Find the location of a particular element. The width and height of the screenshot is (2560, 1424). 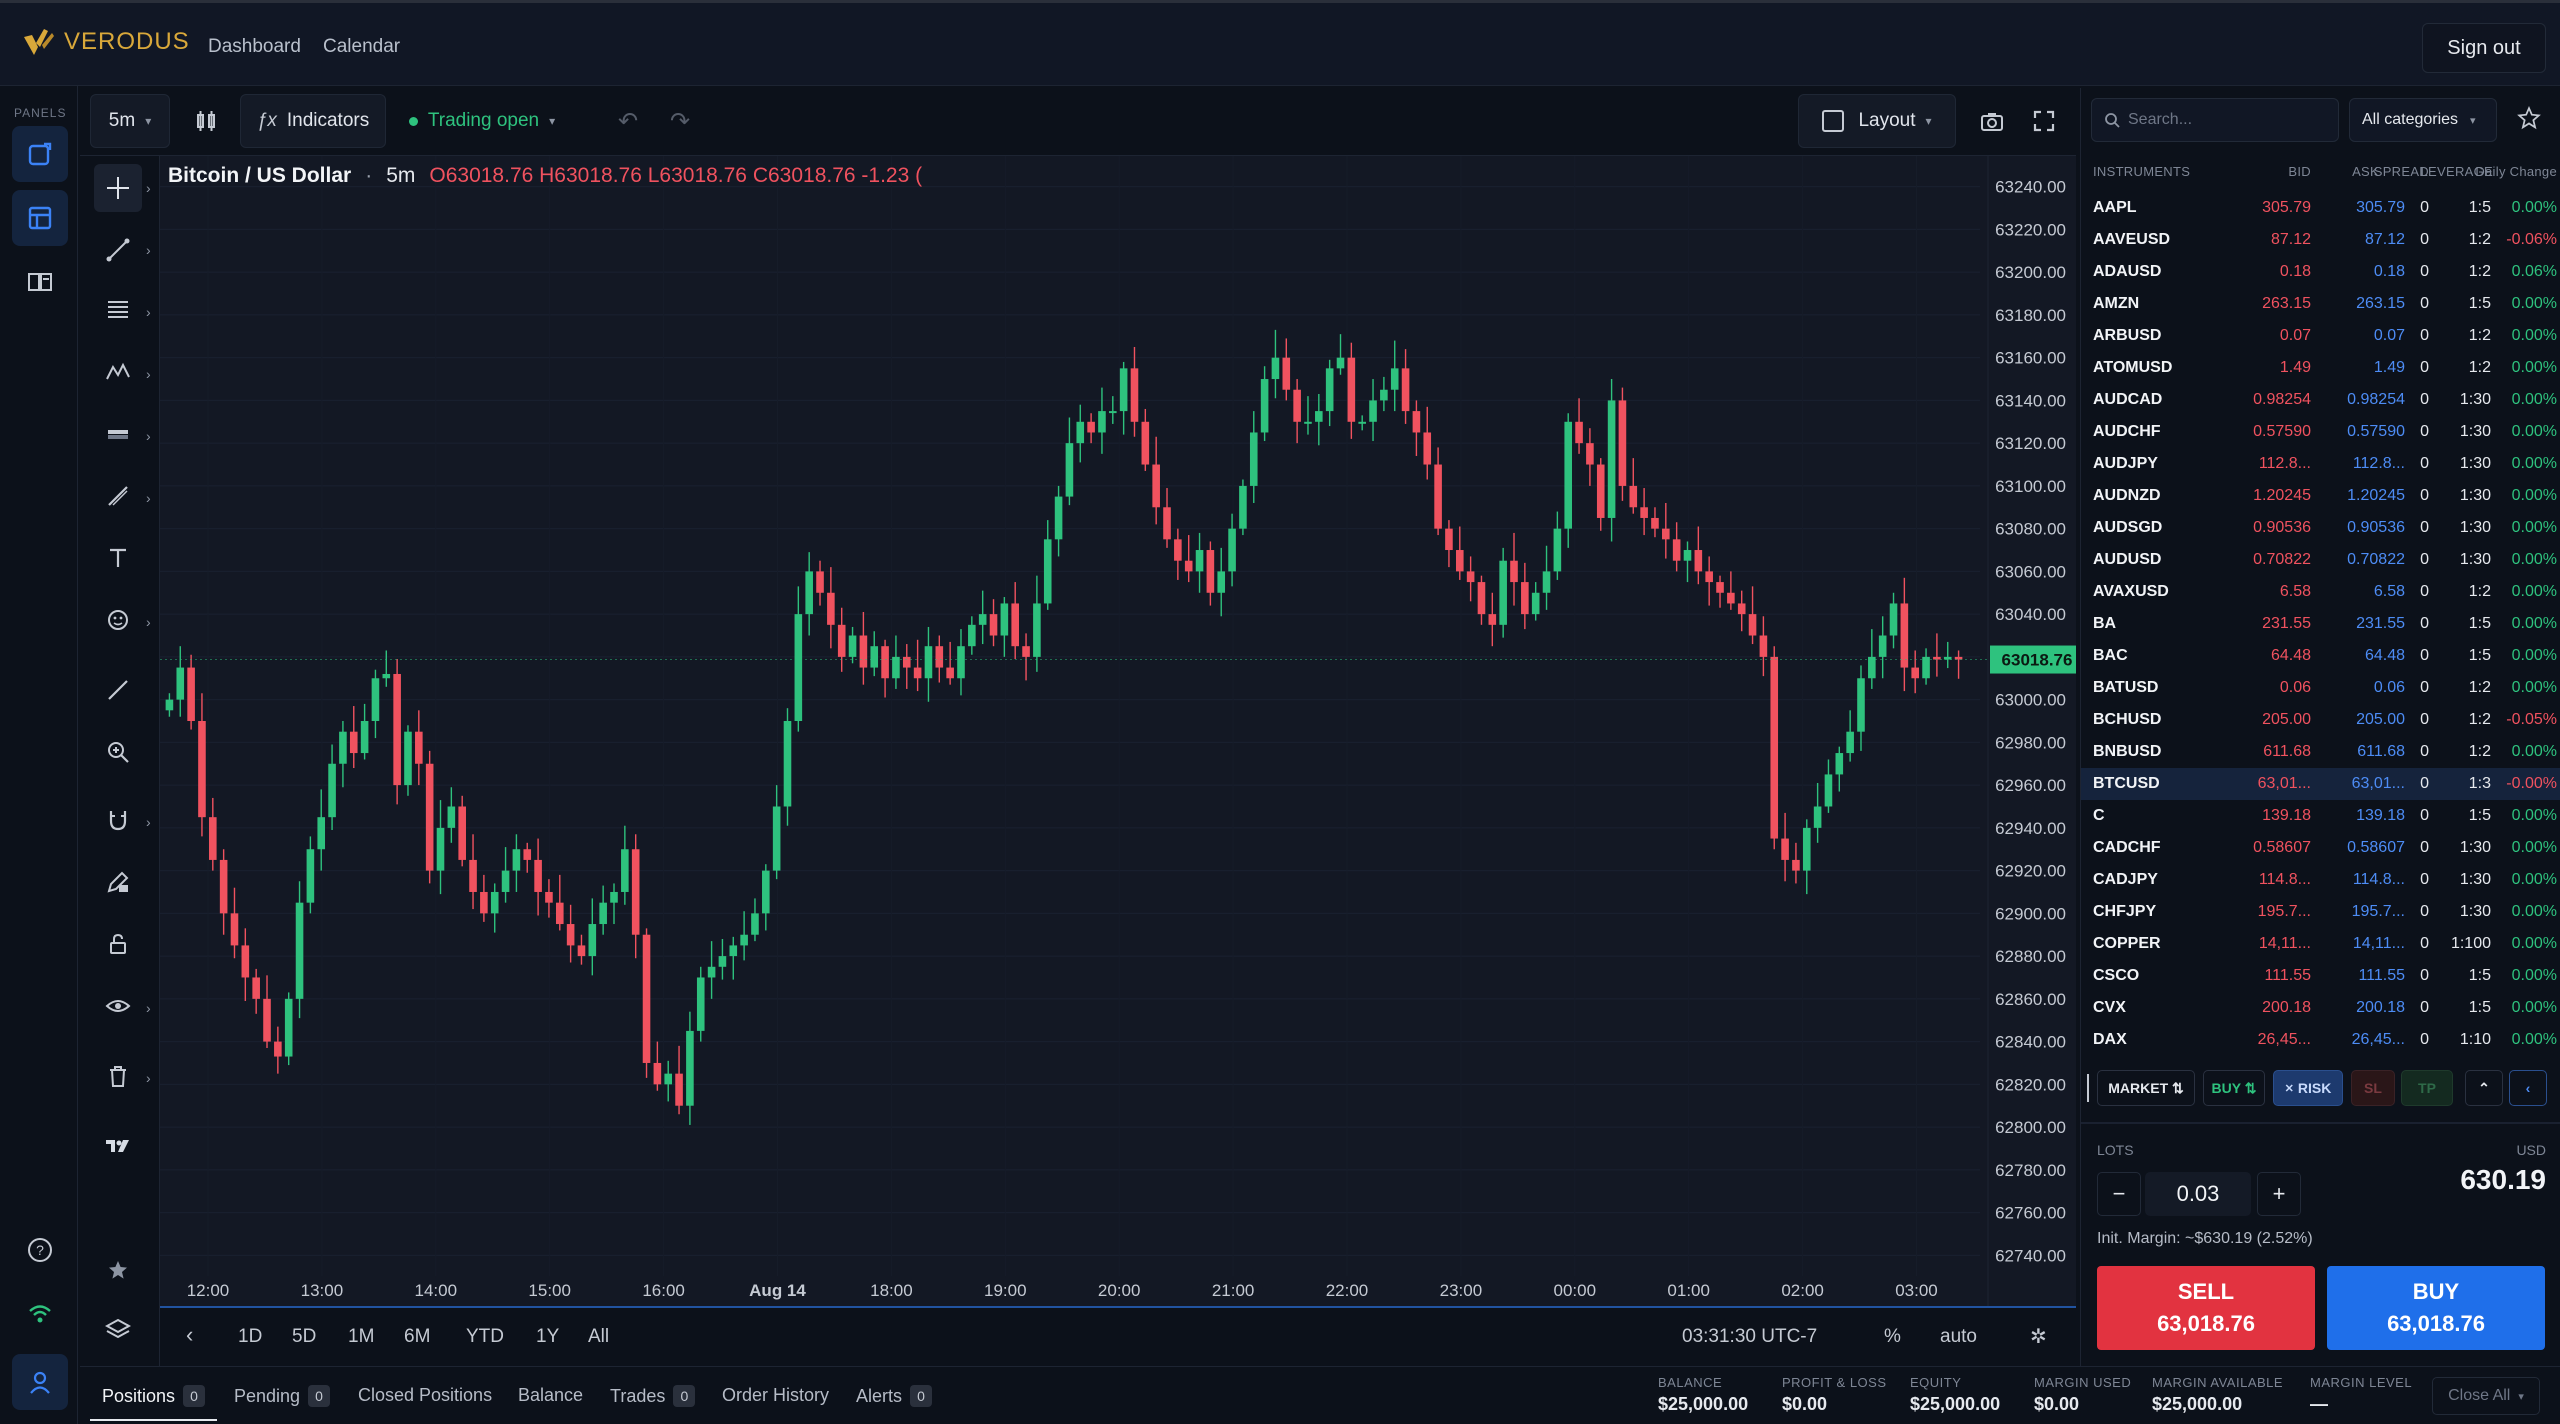

instrument-row: AUDCHF 0.57590 0.57590 0 1:30 0.00% is located at coordinates (2320, 432).